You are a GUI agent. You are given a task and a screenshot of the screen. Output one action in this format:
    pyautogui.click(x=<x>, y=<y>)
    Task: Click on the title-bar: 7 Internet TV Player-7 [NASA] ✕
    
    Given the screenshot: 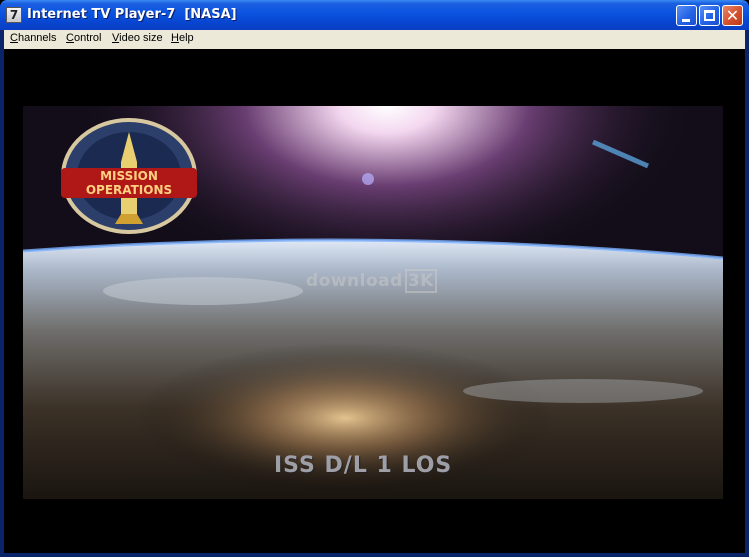 What is the action you would take?
    pyautogui.click(x=374, y=15)
    